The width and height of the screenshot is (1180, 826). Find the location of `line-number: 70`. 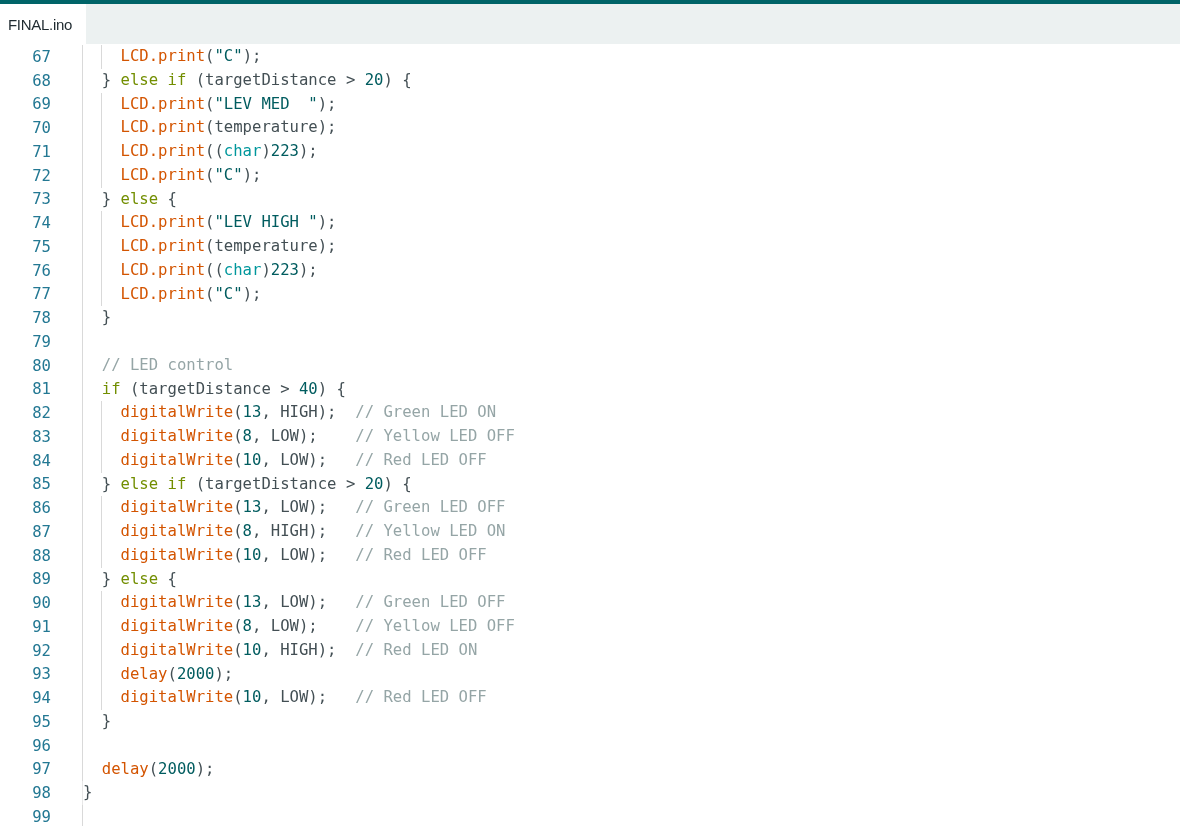

line-number: 70 is located at coordinates (41, 128).